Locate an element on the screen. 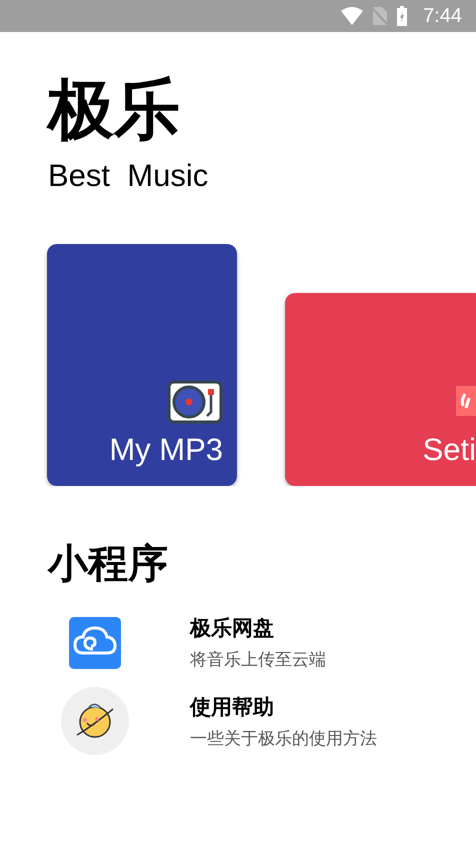  app-title: 极乐 is located at coordinates (114, 110).